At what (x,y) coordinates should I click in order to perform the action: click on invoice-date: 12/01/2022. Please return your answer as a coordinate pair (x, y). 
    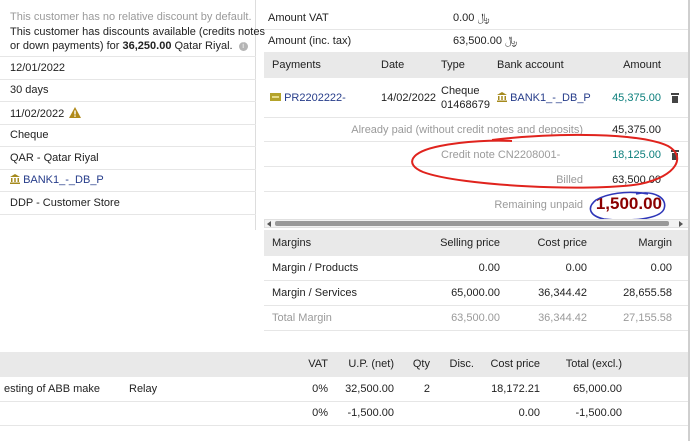
    Looking at the image, I should click on (38, 68).